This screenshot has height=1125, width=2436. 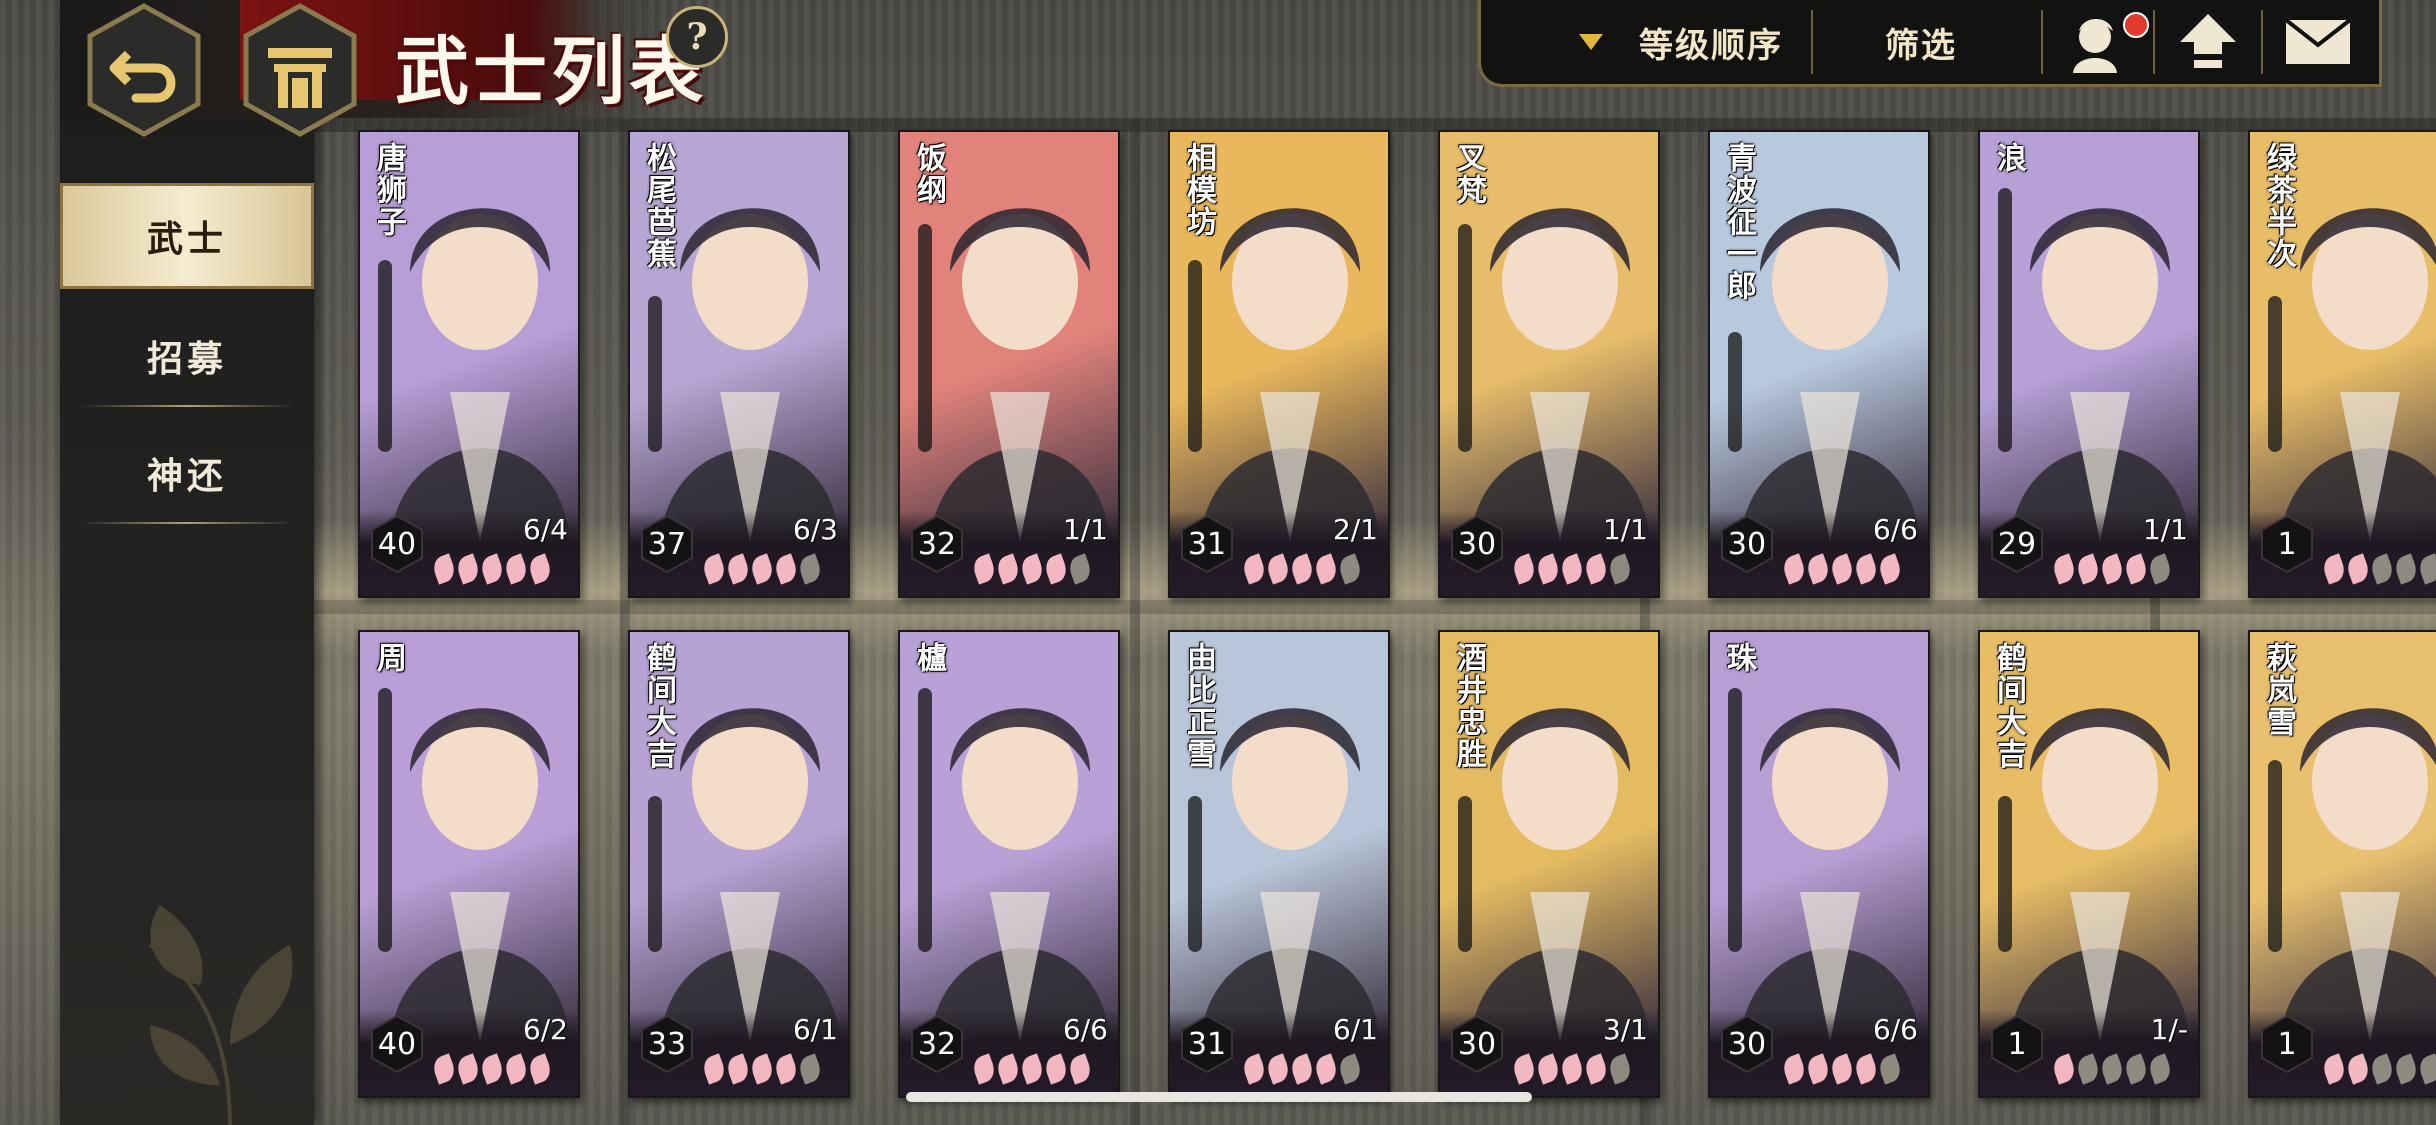 I want to click on samurai-card: 酒井忠胜 30 3/1, so click(x=1549, y=864).